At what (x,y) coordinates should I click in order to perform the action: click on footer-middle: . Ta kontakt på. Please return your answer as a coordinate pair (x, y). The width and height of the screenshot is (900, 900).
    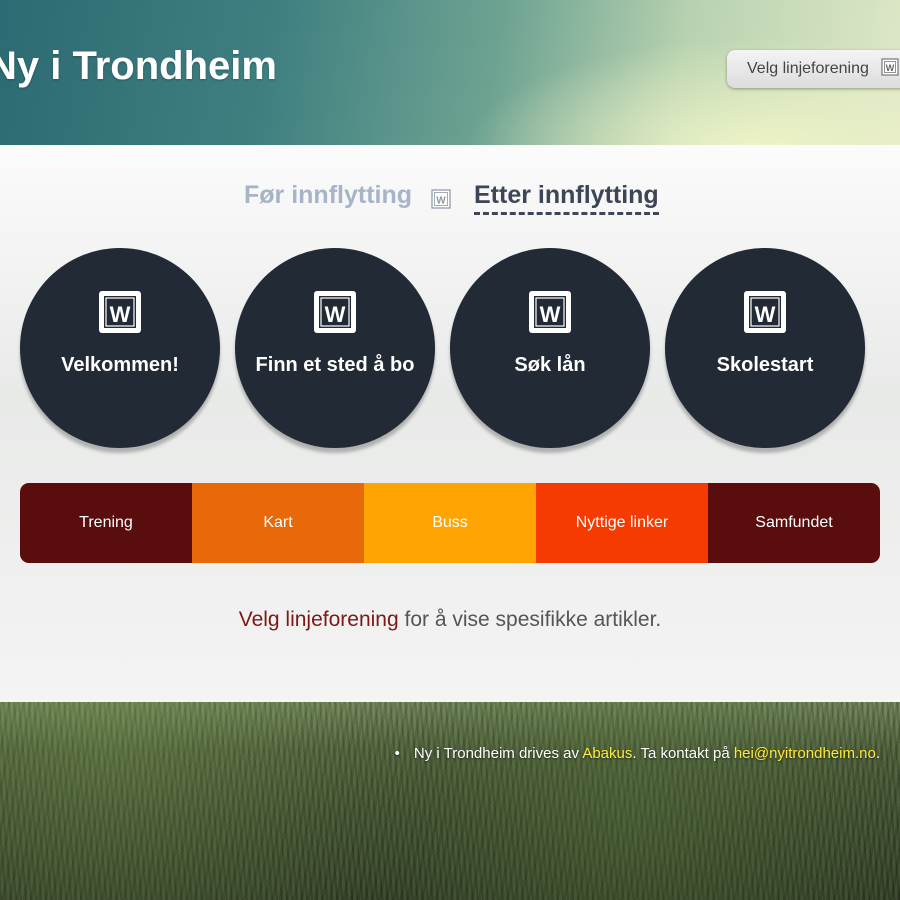
    Looking at the image, I should click on (683, 753).